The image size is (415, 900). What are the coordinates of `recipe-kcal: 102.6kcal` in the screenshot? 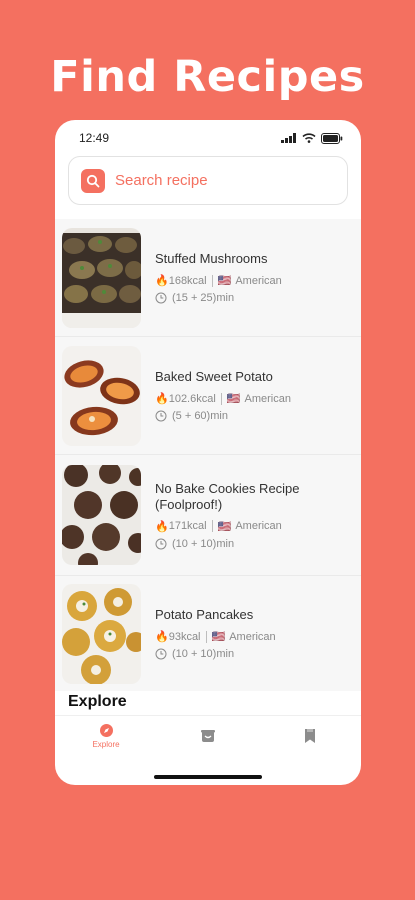 It's located at (192, 398).